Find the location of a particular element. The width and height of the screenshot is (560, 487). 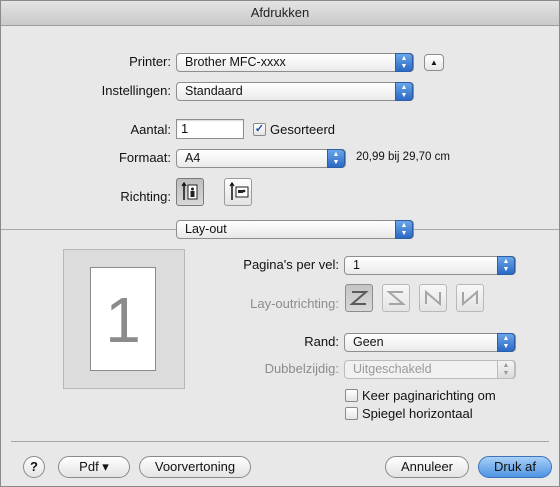

direction-n-icon is located at coordinates (433, 298).